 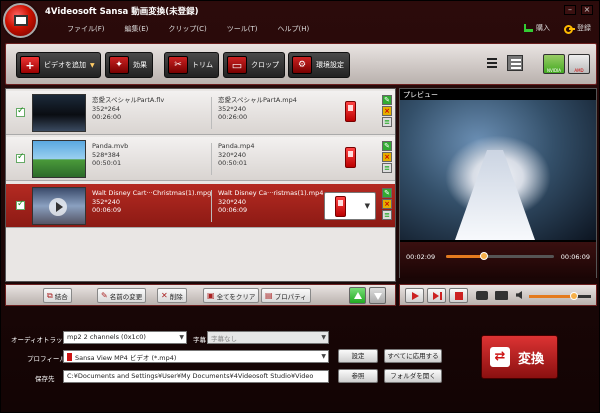 I want to click on cart-icon, so click(x=528, y=28).